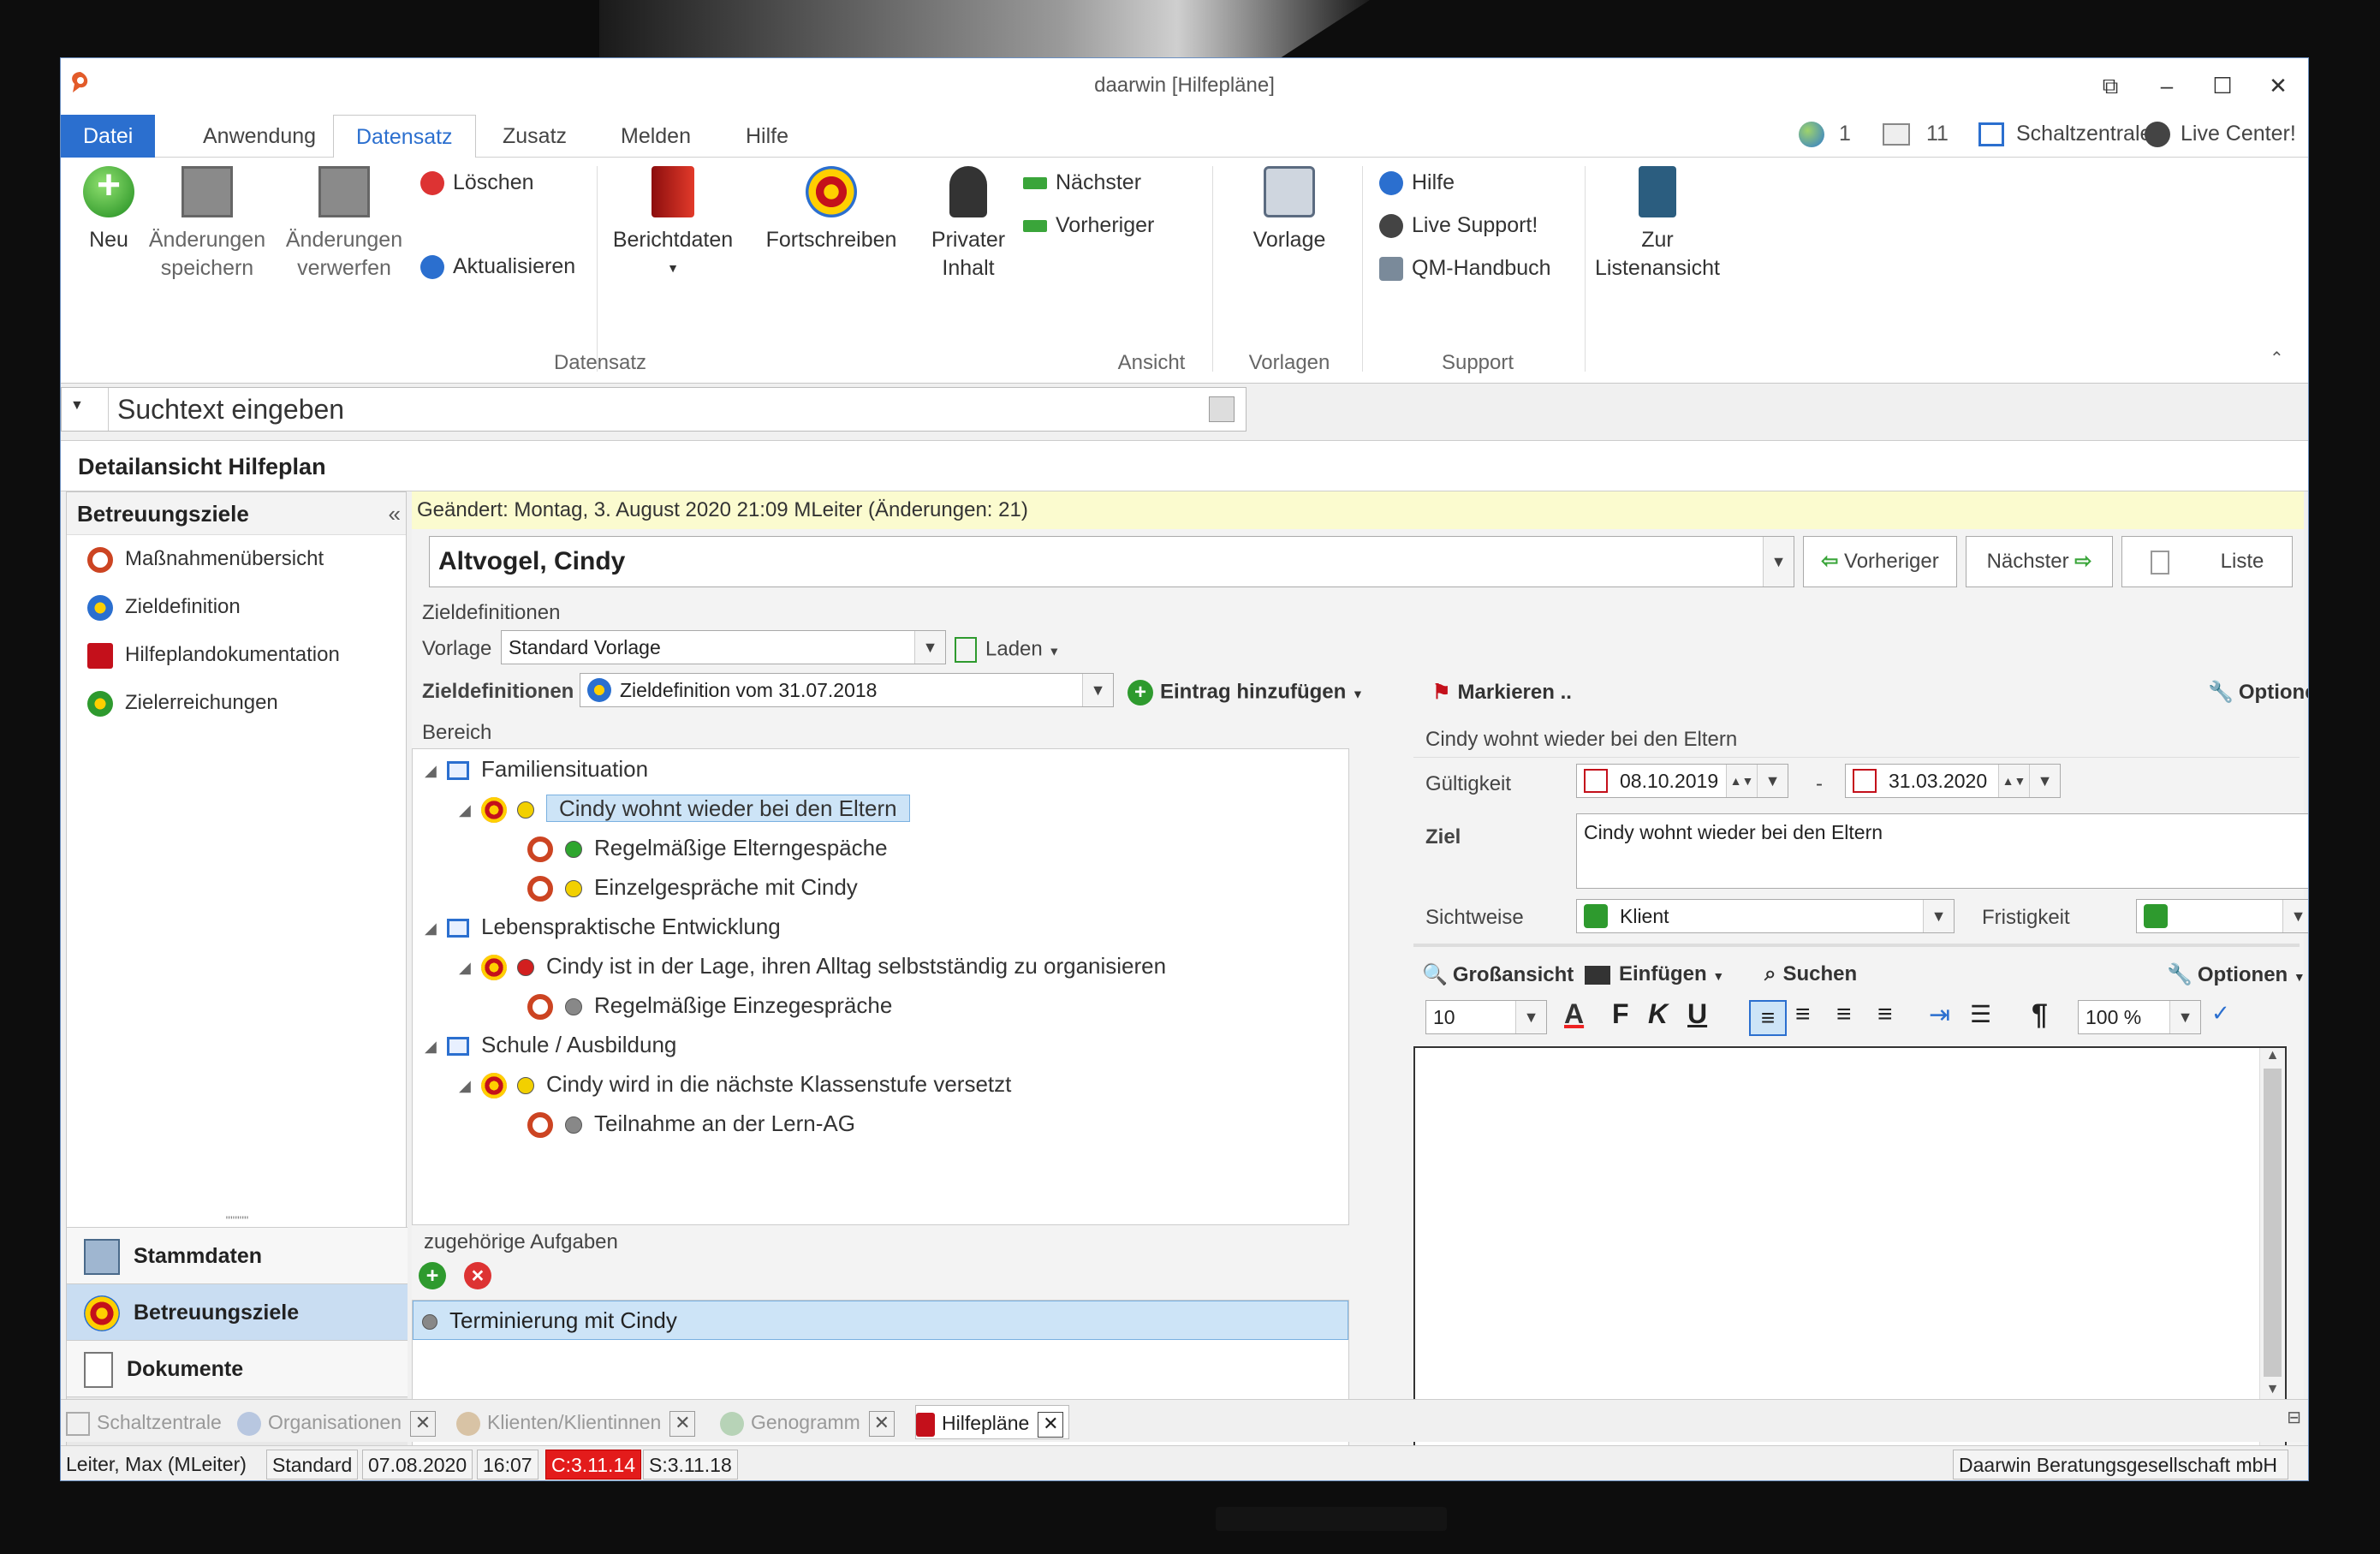 The image size is (2380, 1554). I want to click on prev-record-button: ⇦ Vorheriger, so click(1880, 561).